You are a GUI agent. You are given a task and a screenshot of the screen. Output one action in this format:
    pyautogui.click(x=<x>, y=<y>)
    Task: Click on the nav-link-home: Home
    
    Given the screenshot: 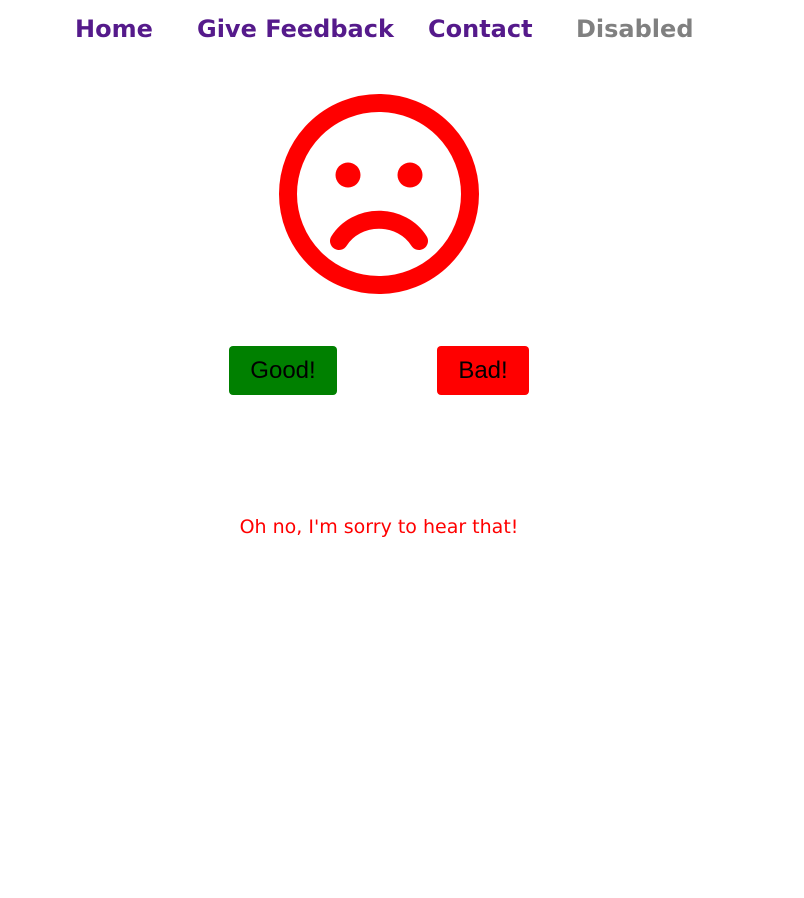 What is the action you would take?
    pyautogui.click(x=114, y=29)
    